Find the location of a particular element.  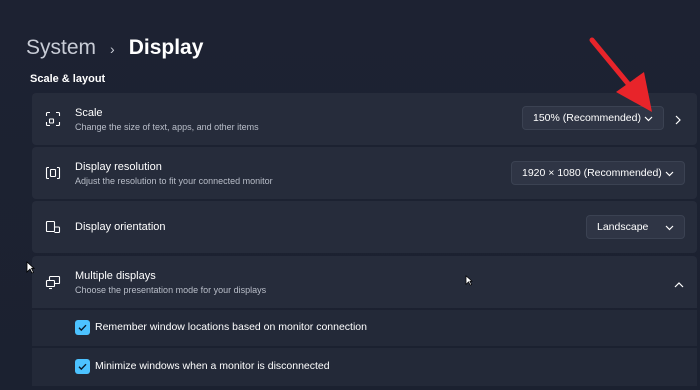

scale-icon is located at coordinates (53, 119).